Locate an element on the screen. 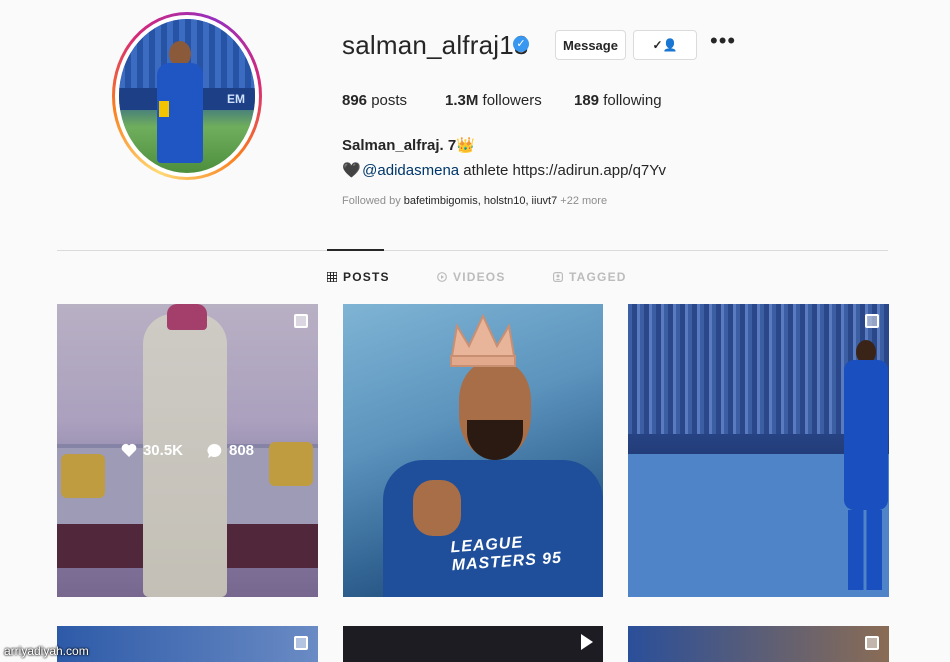 The height and width of the screenshot is (662, 950). followed-by-names: bafetimbigomis, holstn10, iiuvt7 is located at coordinates (480, 201).